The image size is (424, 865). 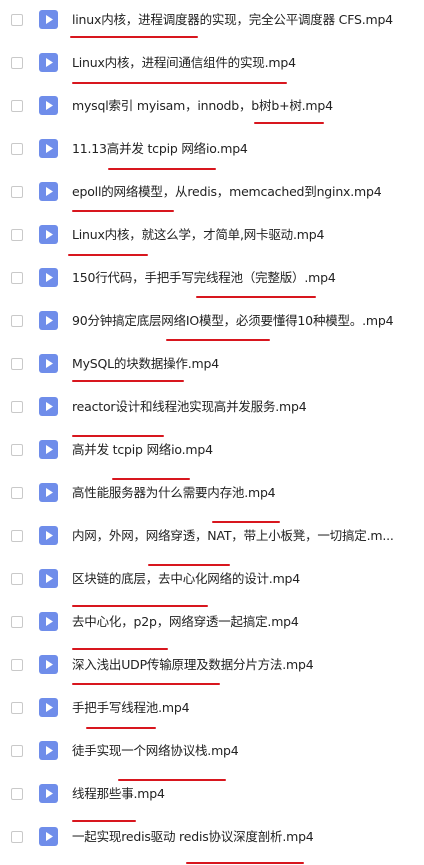 I want to click on file-name: 90分钟搞定底层网络IO模型，必须要懂得10种模型。.mp4, so click(x=233, y=321).